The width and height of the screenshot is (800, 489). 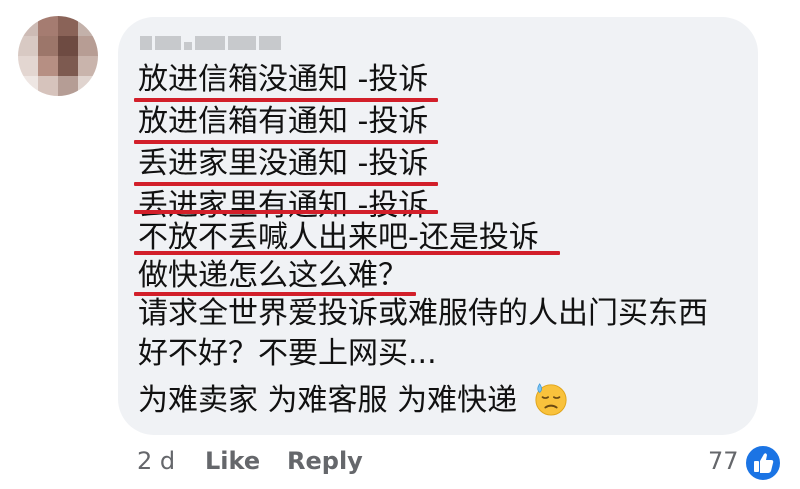 What do you see at coordinates (423, 313) in the screenshot?
I see `comment-line-7: 请求全世界爱投诉或难服侍的人出门买东西` at bounding box center [423, 313].